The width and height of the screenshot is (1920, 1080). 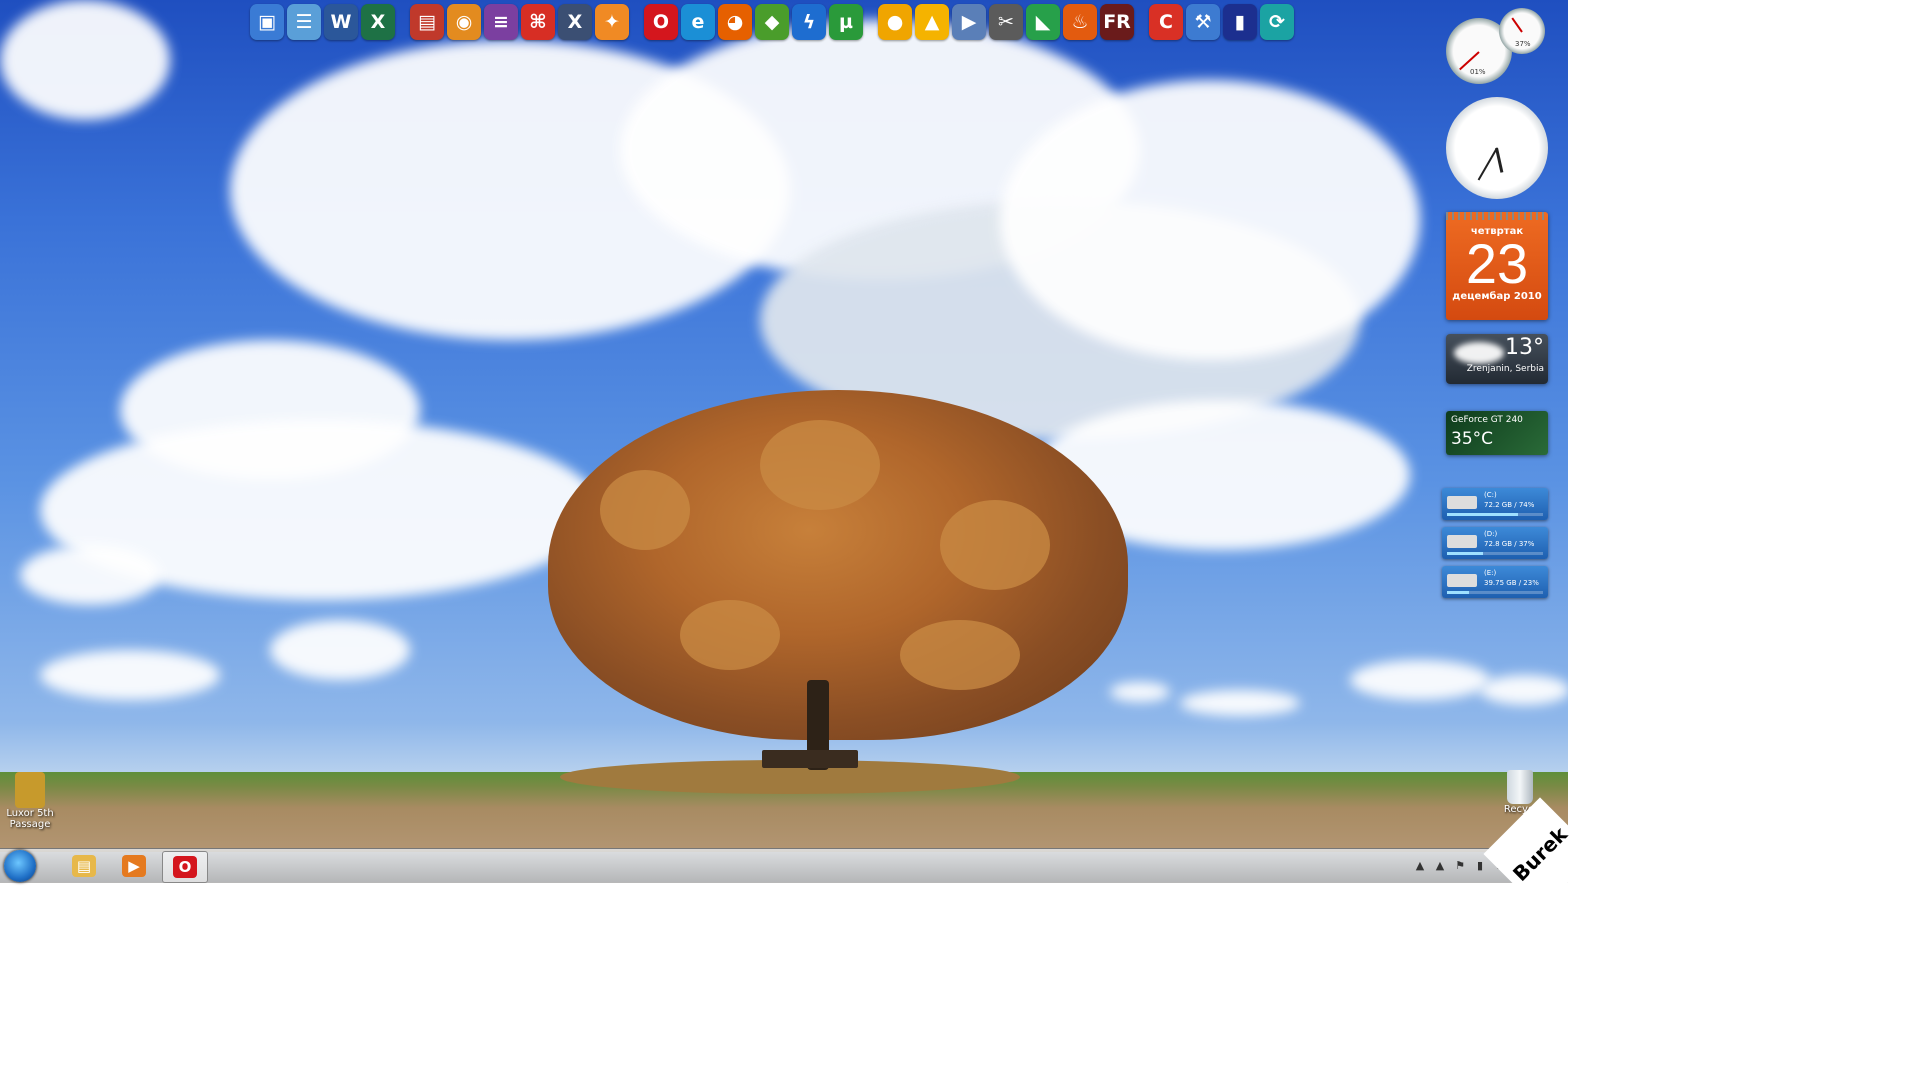 What do you see at coordinates (1487, 164) in the screenshot?
I see `clock-minute-hand` at bounding box center [1487, 164].